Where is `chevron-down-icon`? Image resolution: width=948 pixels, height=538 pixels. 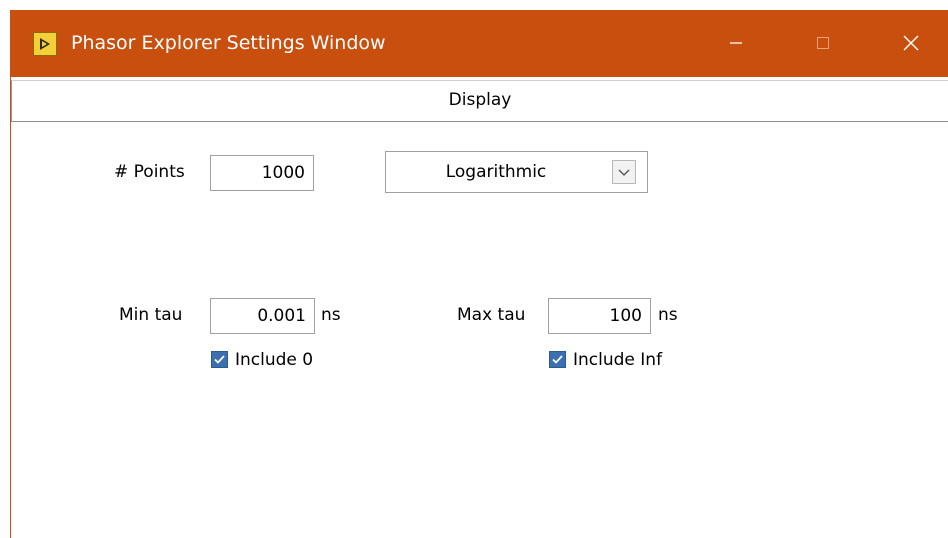
chevron-down-icon is located at coordinates (624, 172).